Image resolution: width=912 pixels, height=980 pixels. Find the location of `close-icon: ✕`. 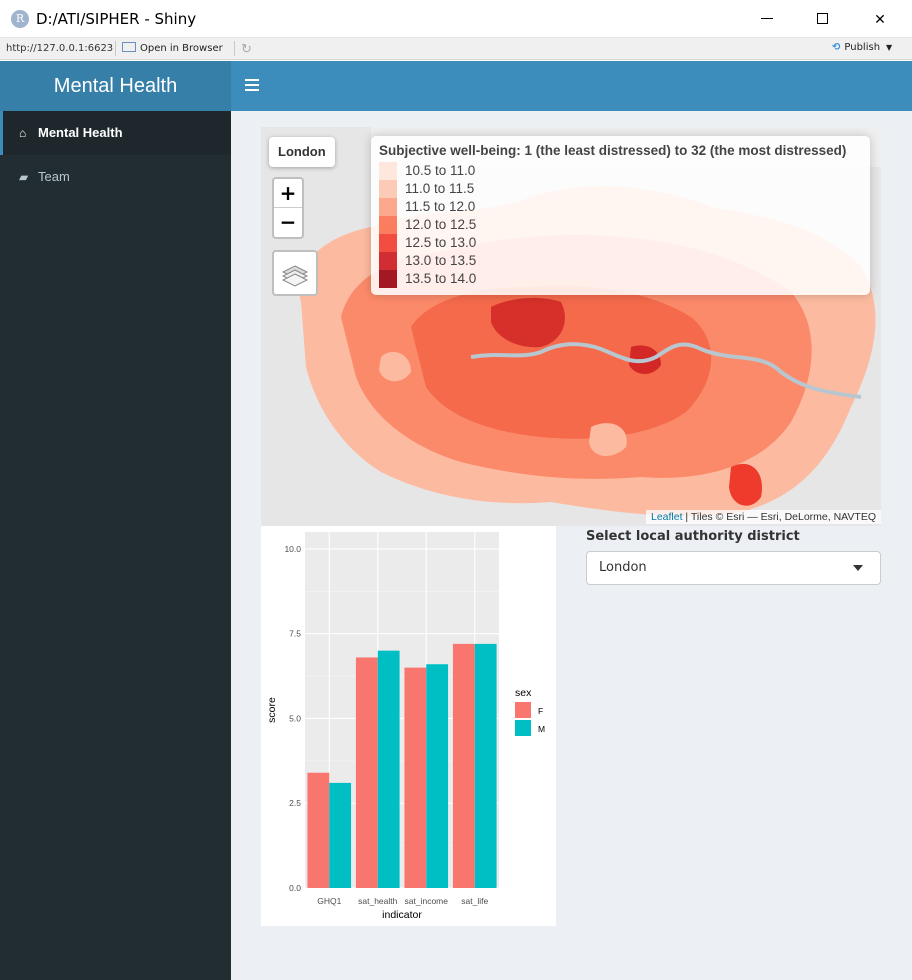

close-icon: ✕ is located at coordinates (880, 19).